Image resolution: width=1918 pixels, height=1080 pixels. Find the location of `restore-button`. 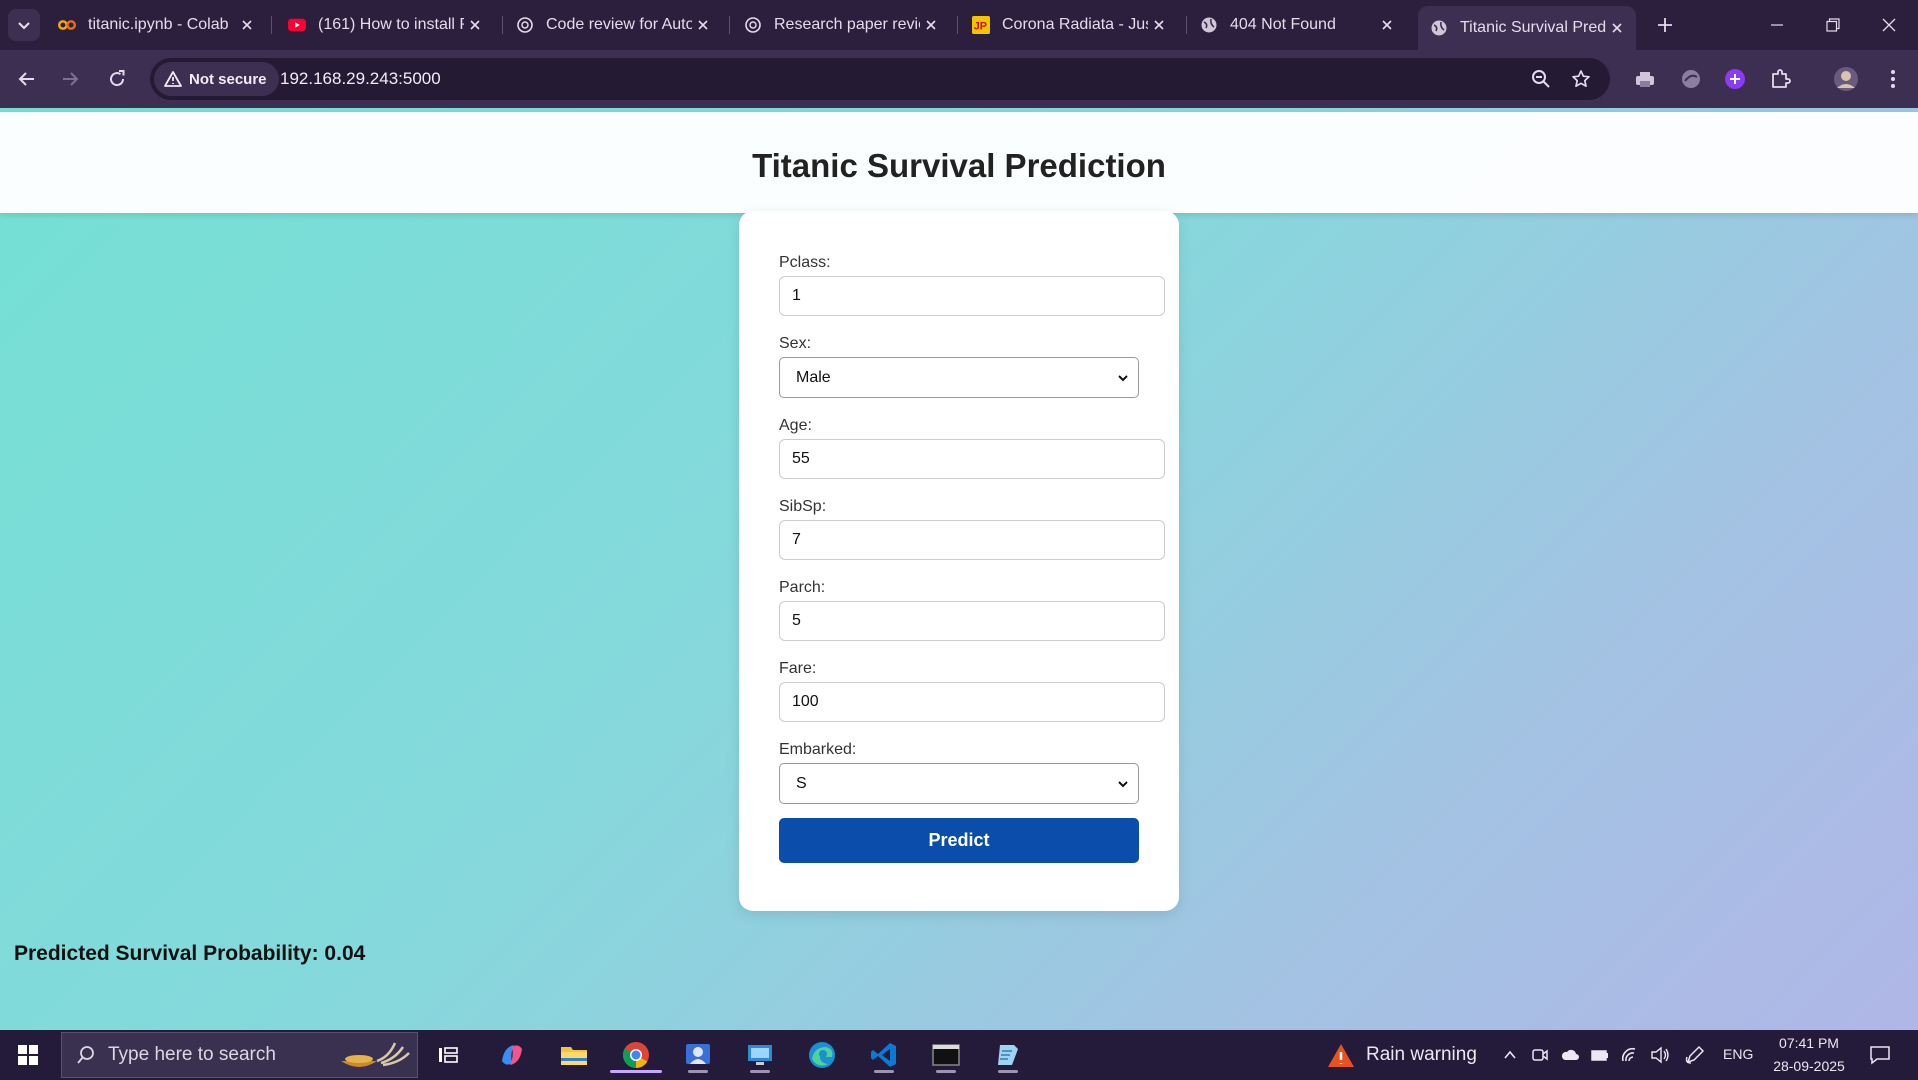

restore-button is located at coordinates (1833, 25).